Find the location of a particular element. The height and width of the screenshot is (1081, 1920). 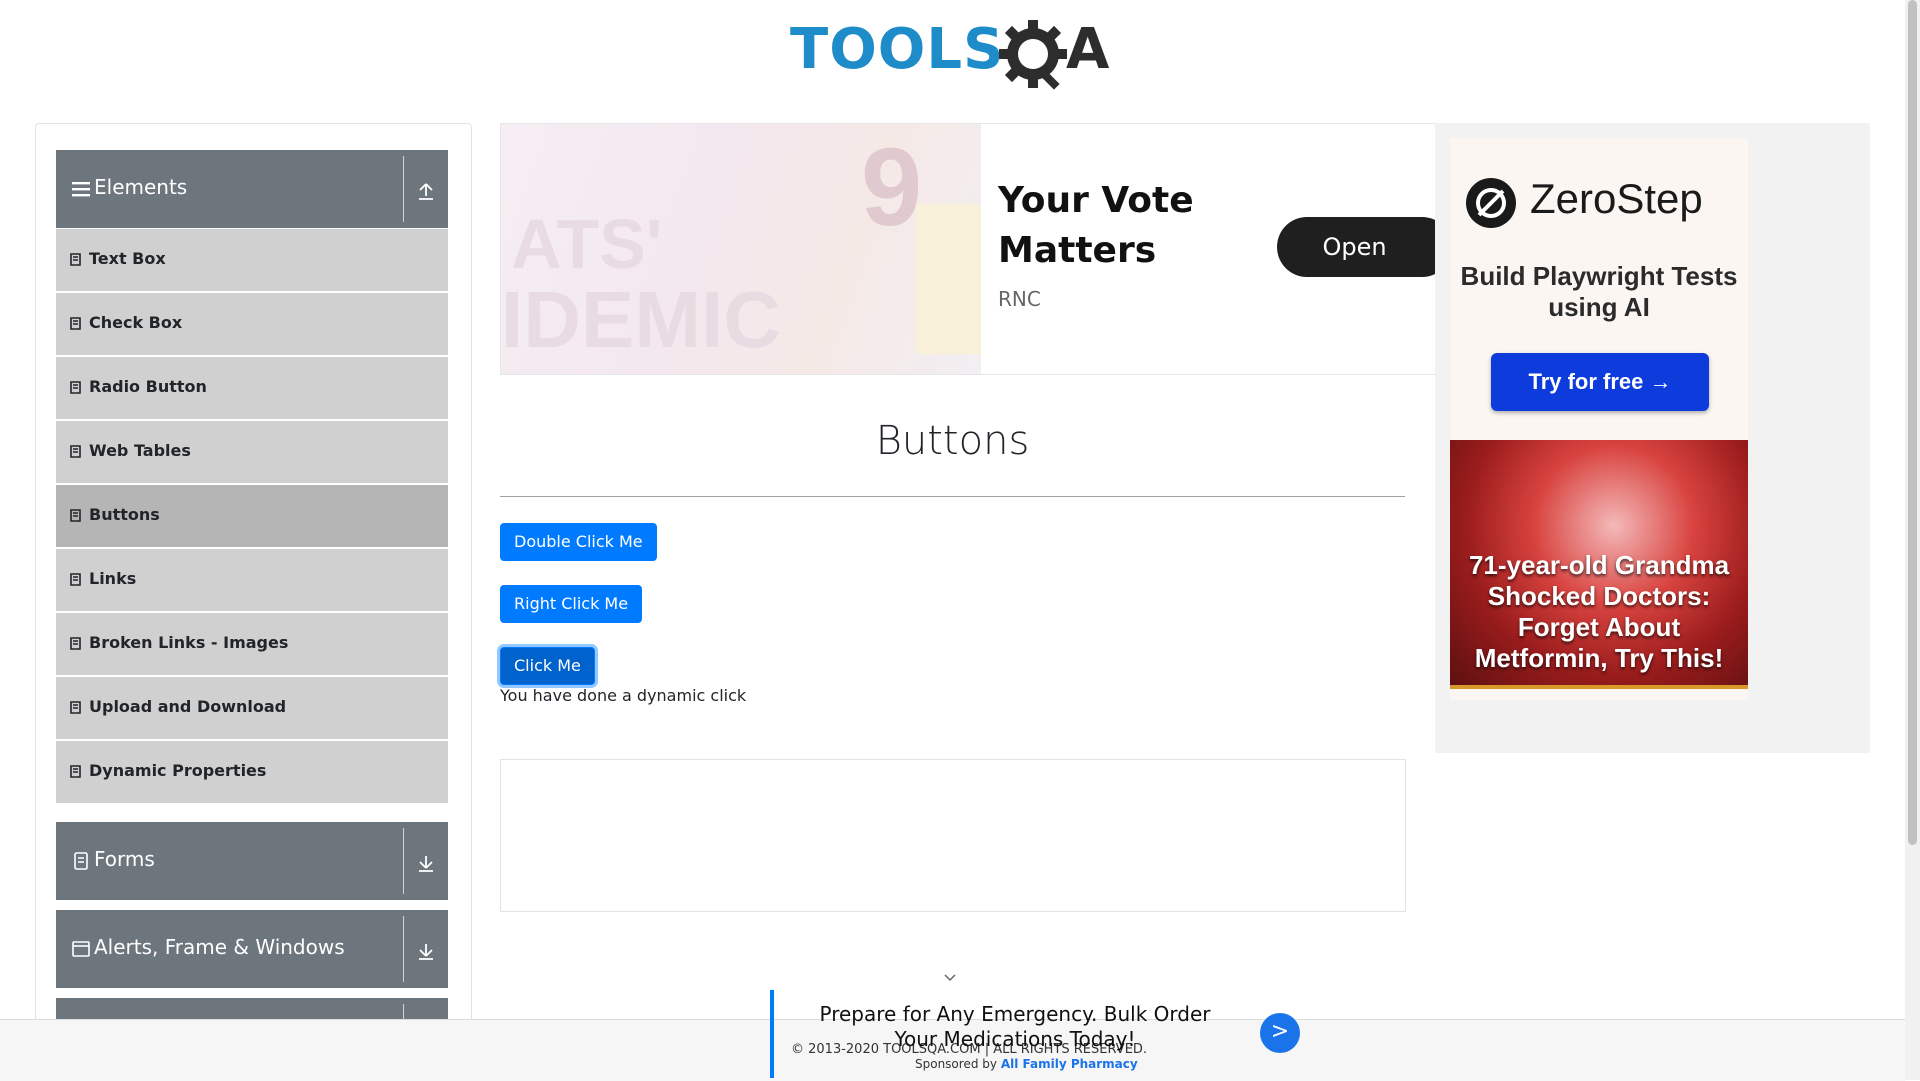

group-title: Elements is located at coordinates (141, 187).